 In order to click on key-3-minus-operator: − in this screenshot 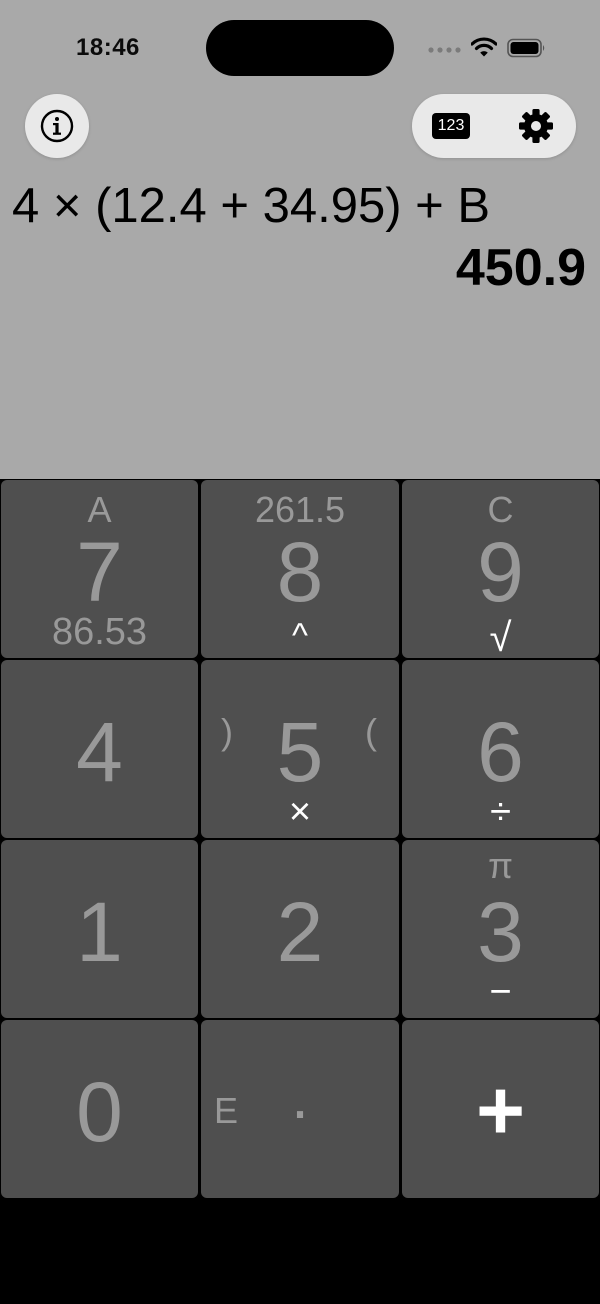, I will do `click(500, 992)`.